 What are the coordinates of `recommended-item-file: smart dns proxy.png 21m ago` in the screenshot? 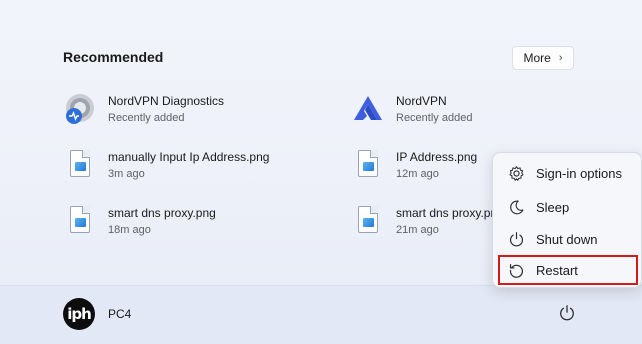 It's located at (427, 221).